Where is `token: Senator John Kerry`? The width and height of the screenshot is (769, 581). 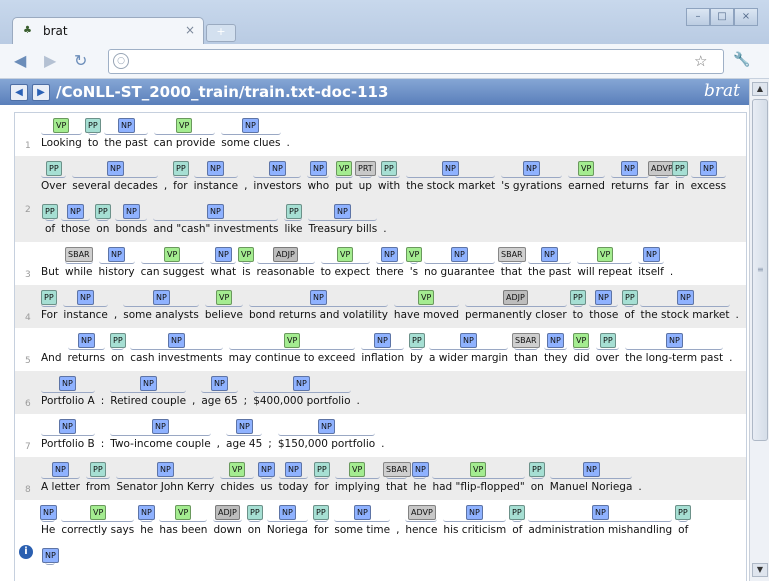
token: Senator John Kerry is located at coordinates (165, 487).